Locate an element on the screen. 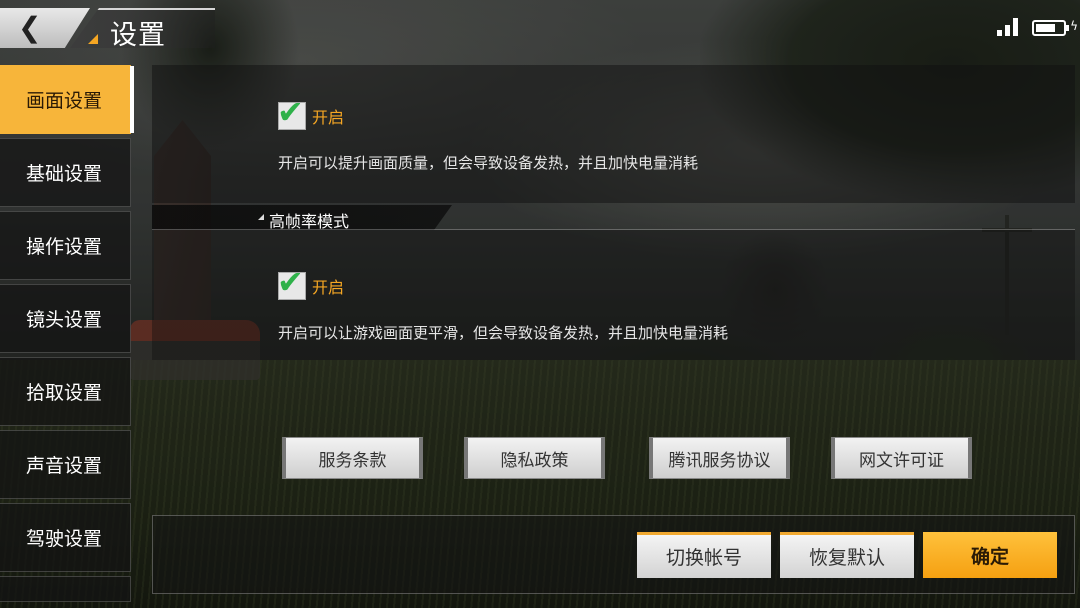 The height and width of the screenshot is (608, 1080). high-fps-section-title: 高帧率模式 is located at coordinates (309, 221).